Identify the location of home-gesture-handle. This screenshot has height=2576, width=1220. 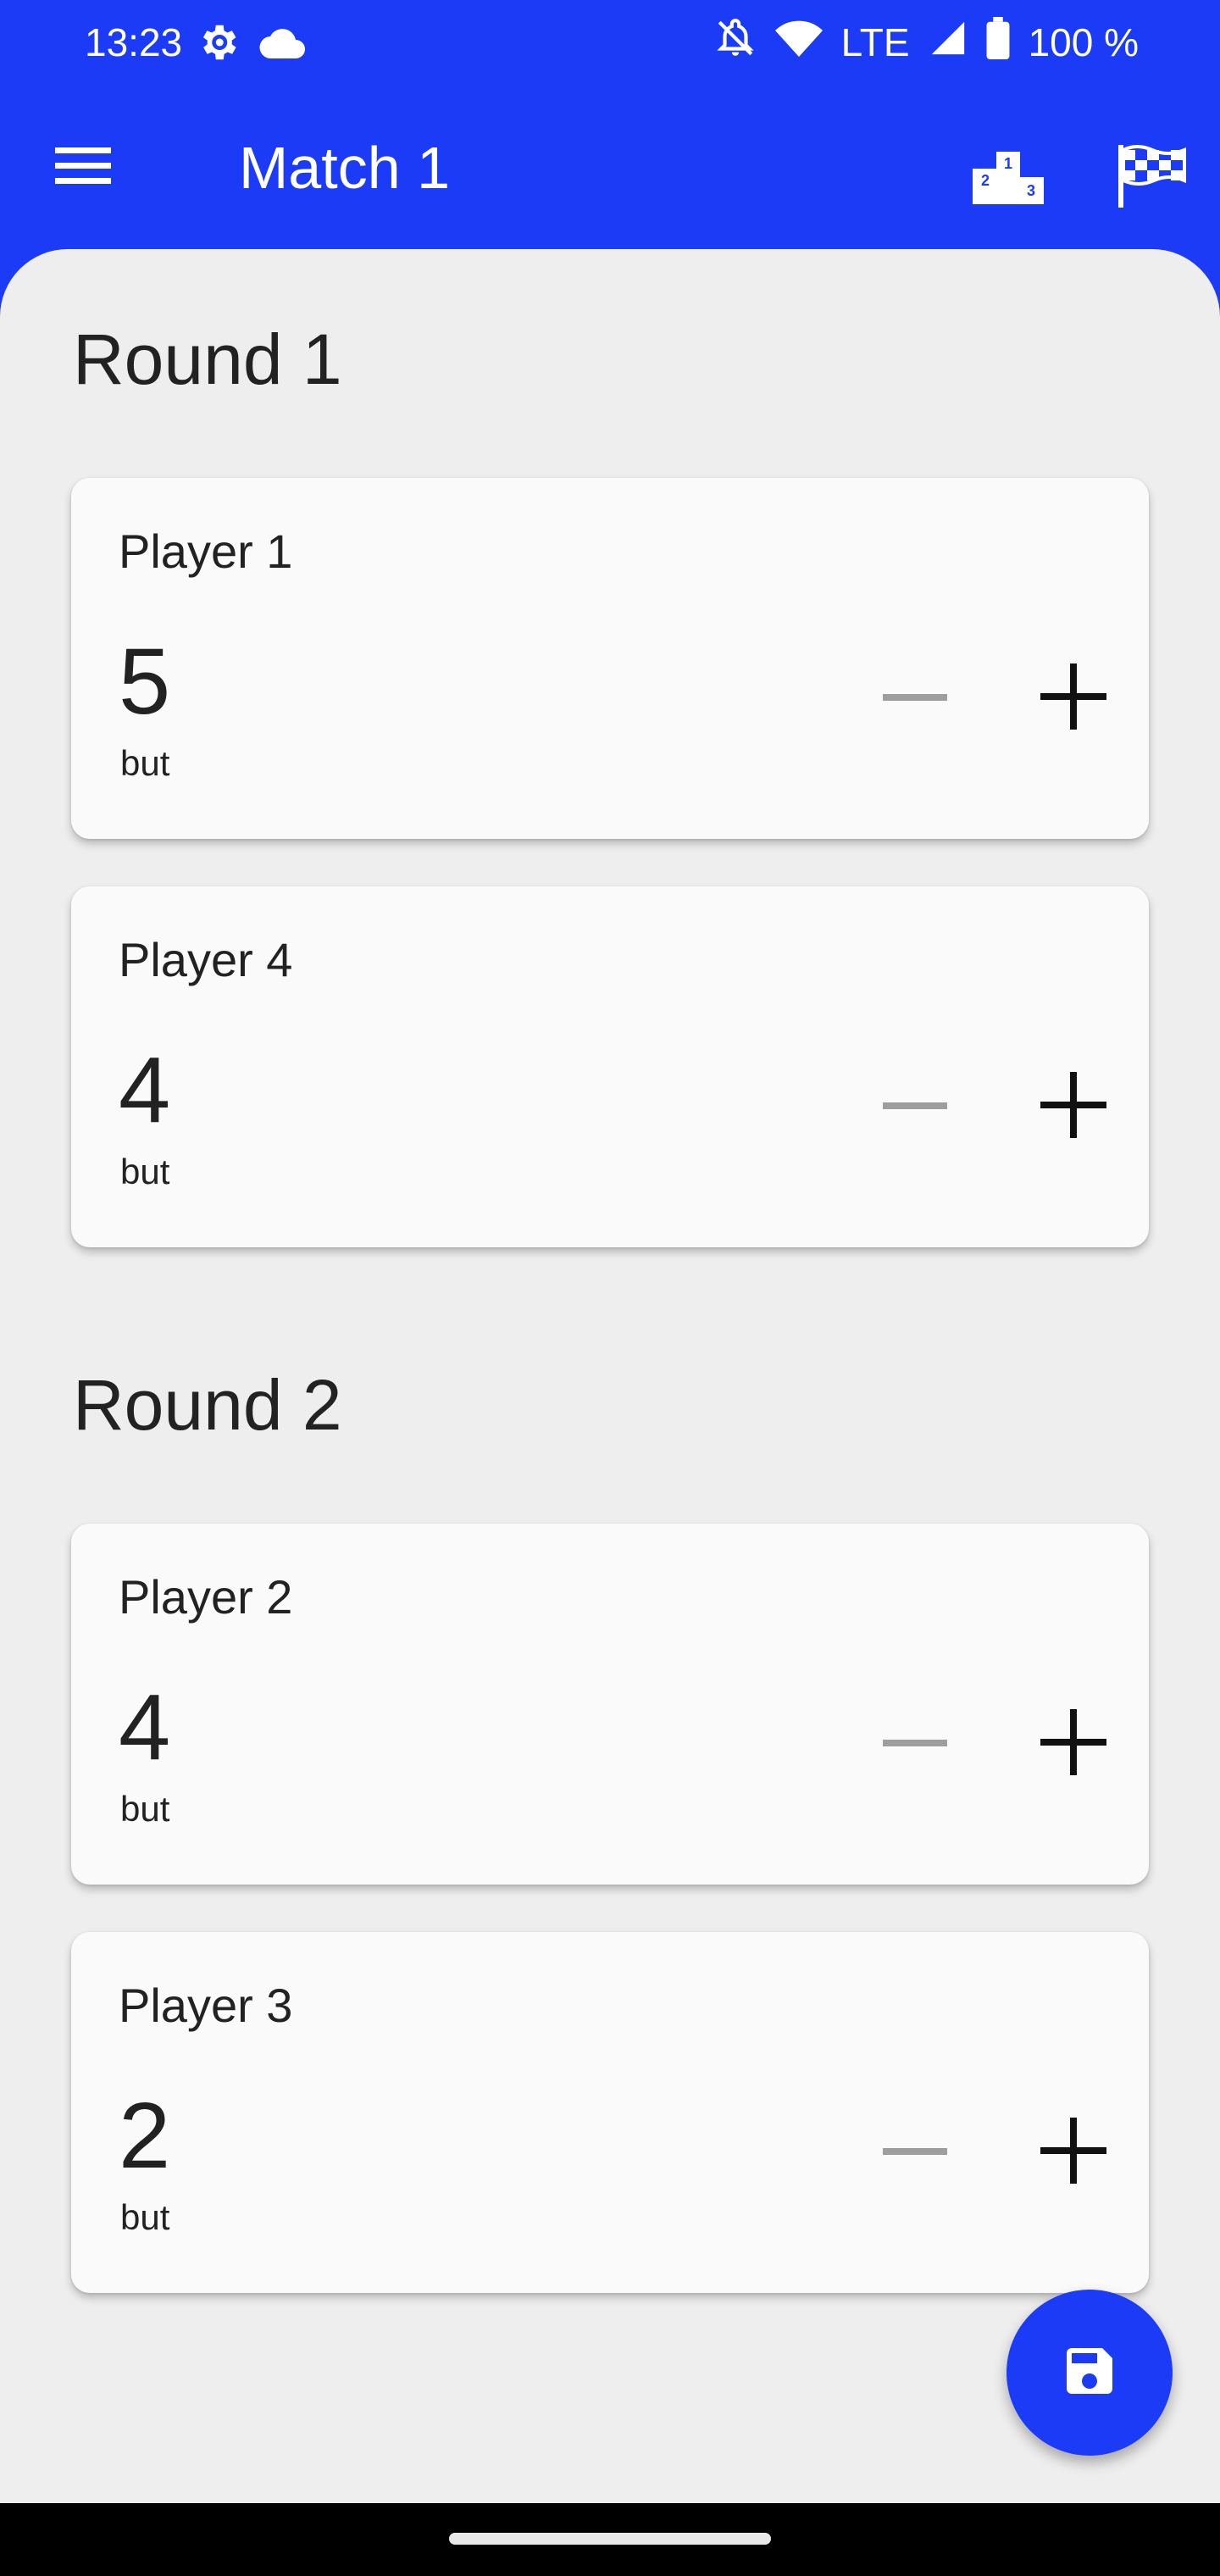
(610, 2539).